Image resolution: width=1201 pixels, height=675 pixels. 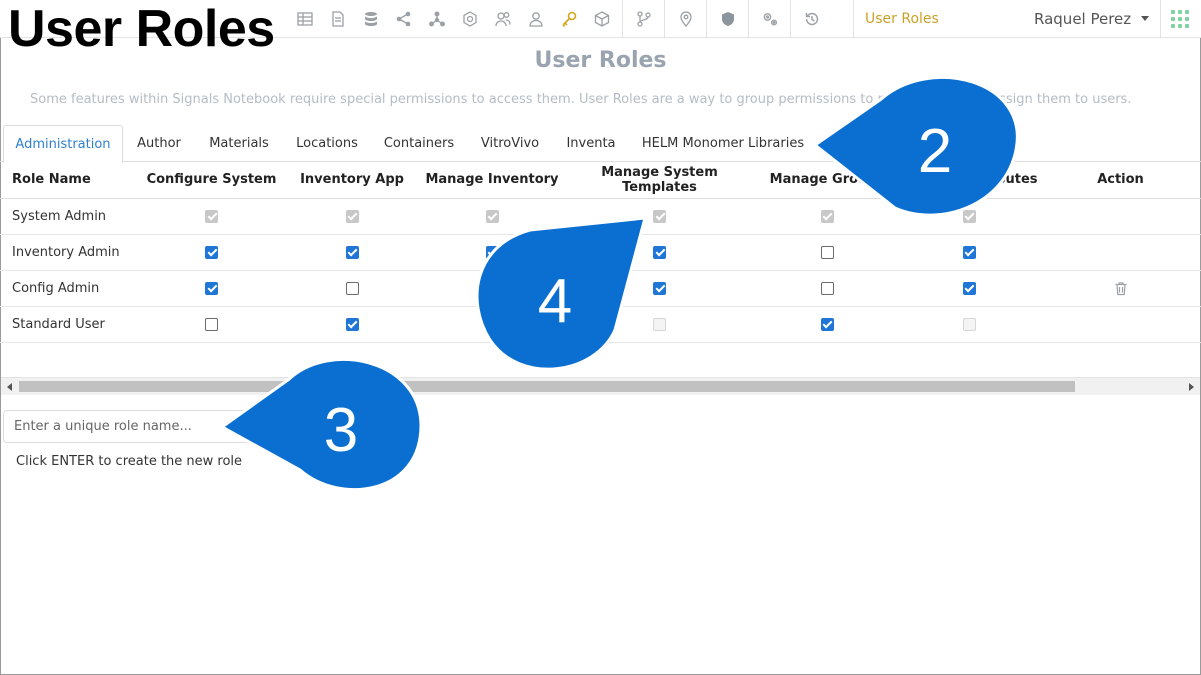 I want to click on trash-icon, so click(x=1121, y=288).